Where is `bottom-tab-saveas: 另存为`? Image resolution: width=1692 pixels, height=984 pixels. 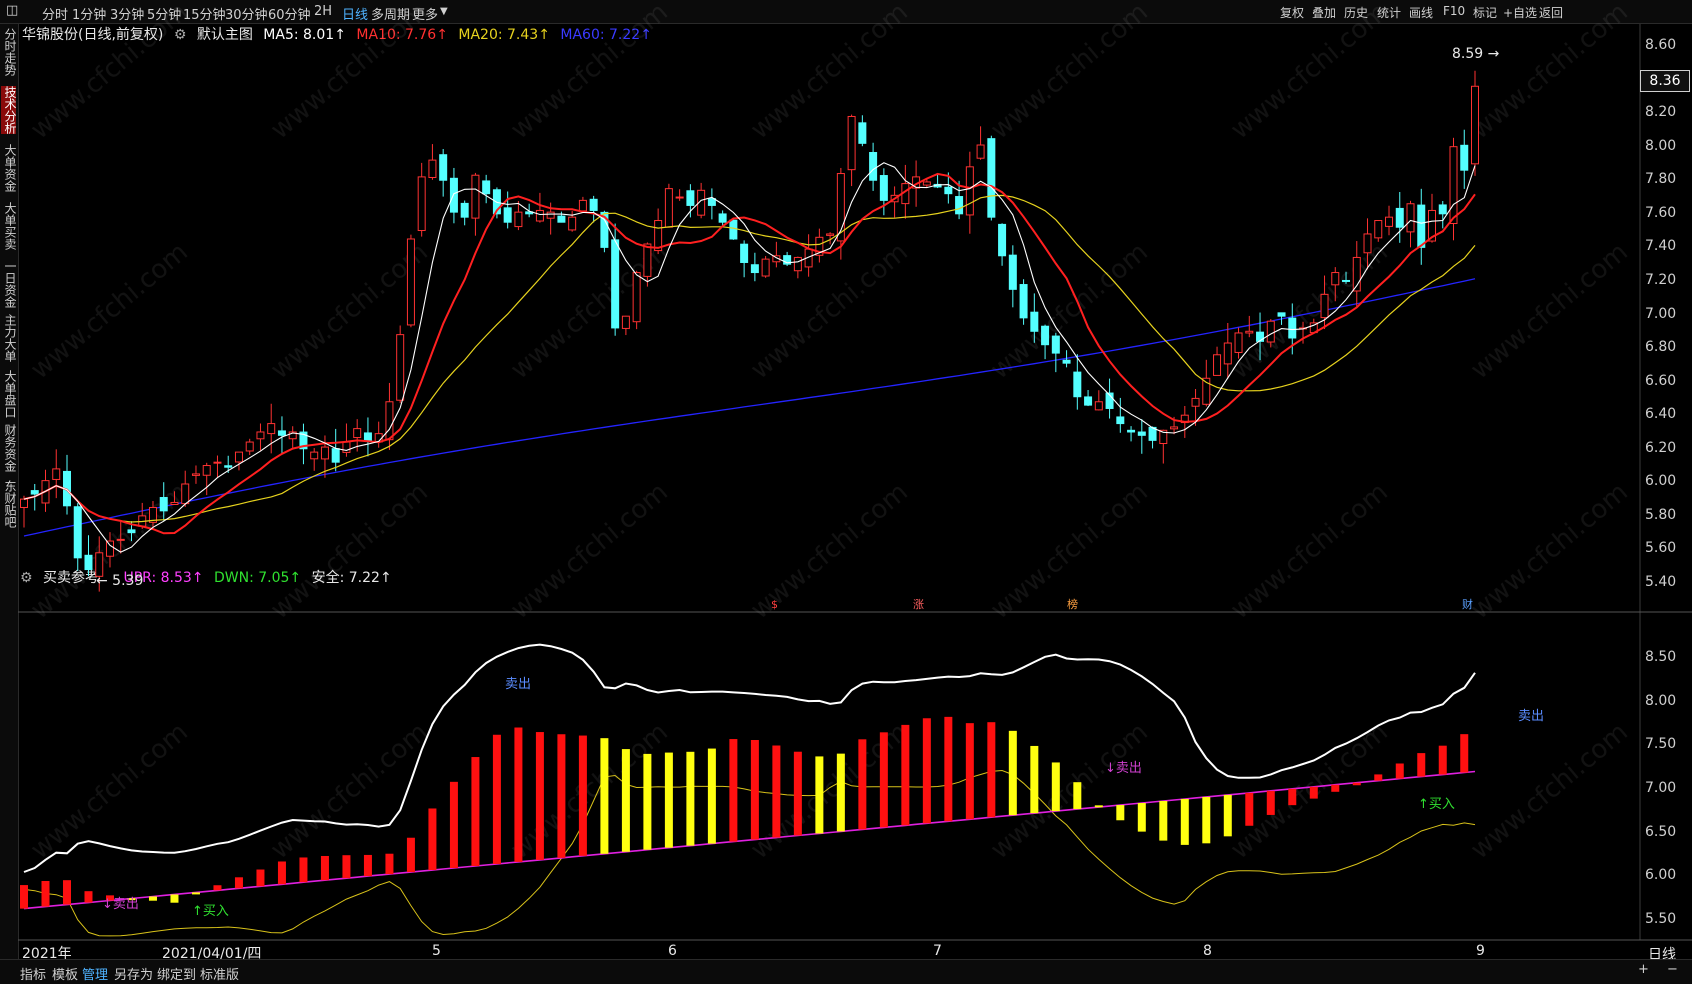
bottom-tab-saveas: 另存为 is located at coordinates (133, 973).